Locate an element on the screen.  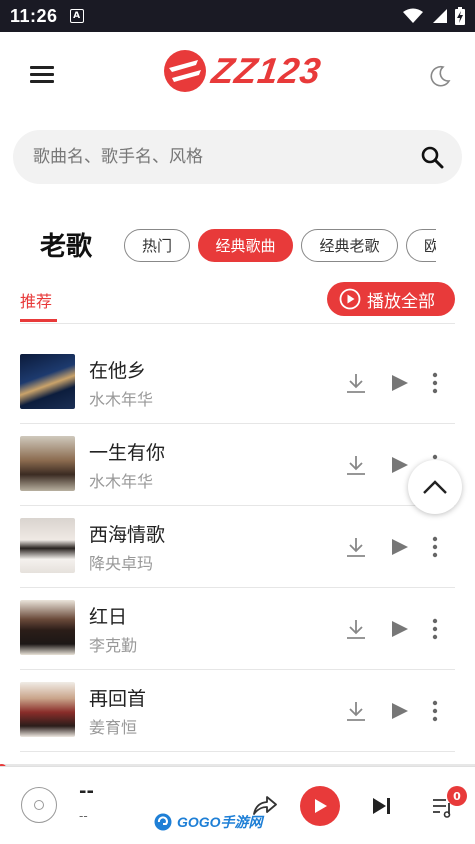
status-time: 11:26 is located at coordinates (34, 15).